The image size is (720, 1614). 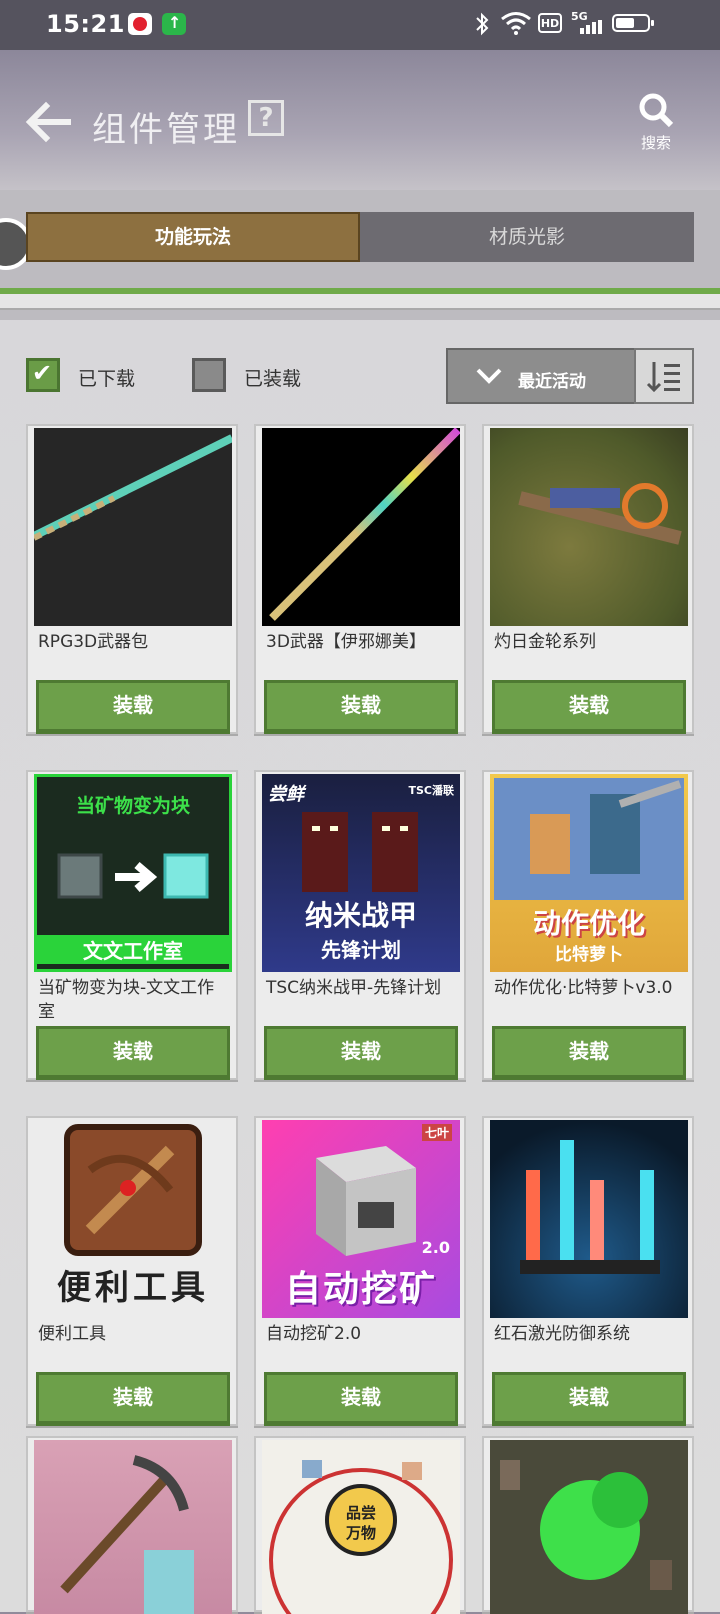 I want to click on sort-dropdown: 最近活动, so click(x=541, y=376).